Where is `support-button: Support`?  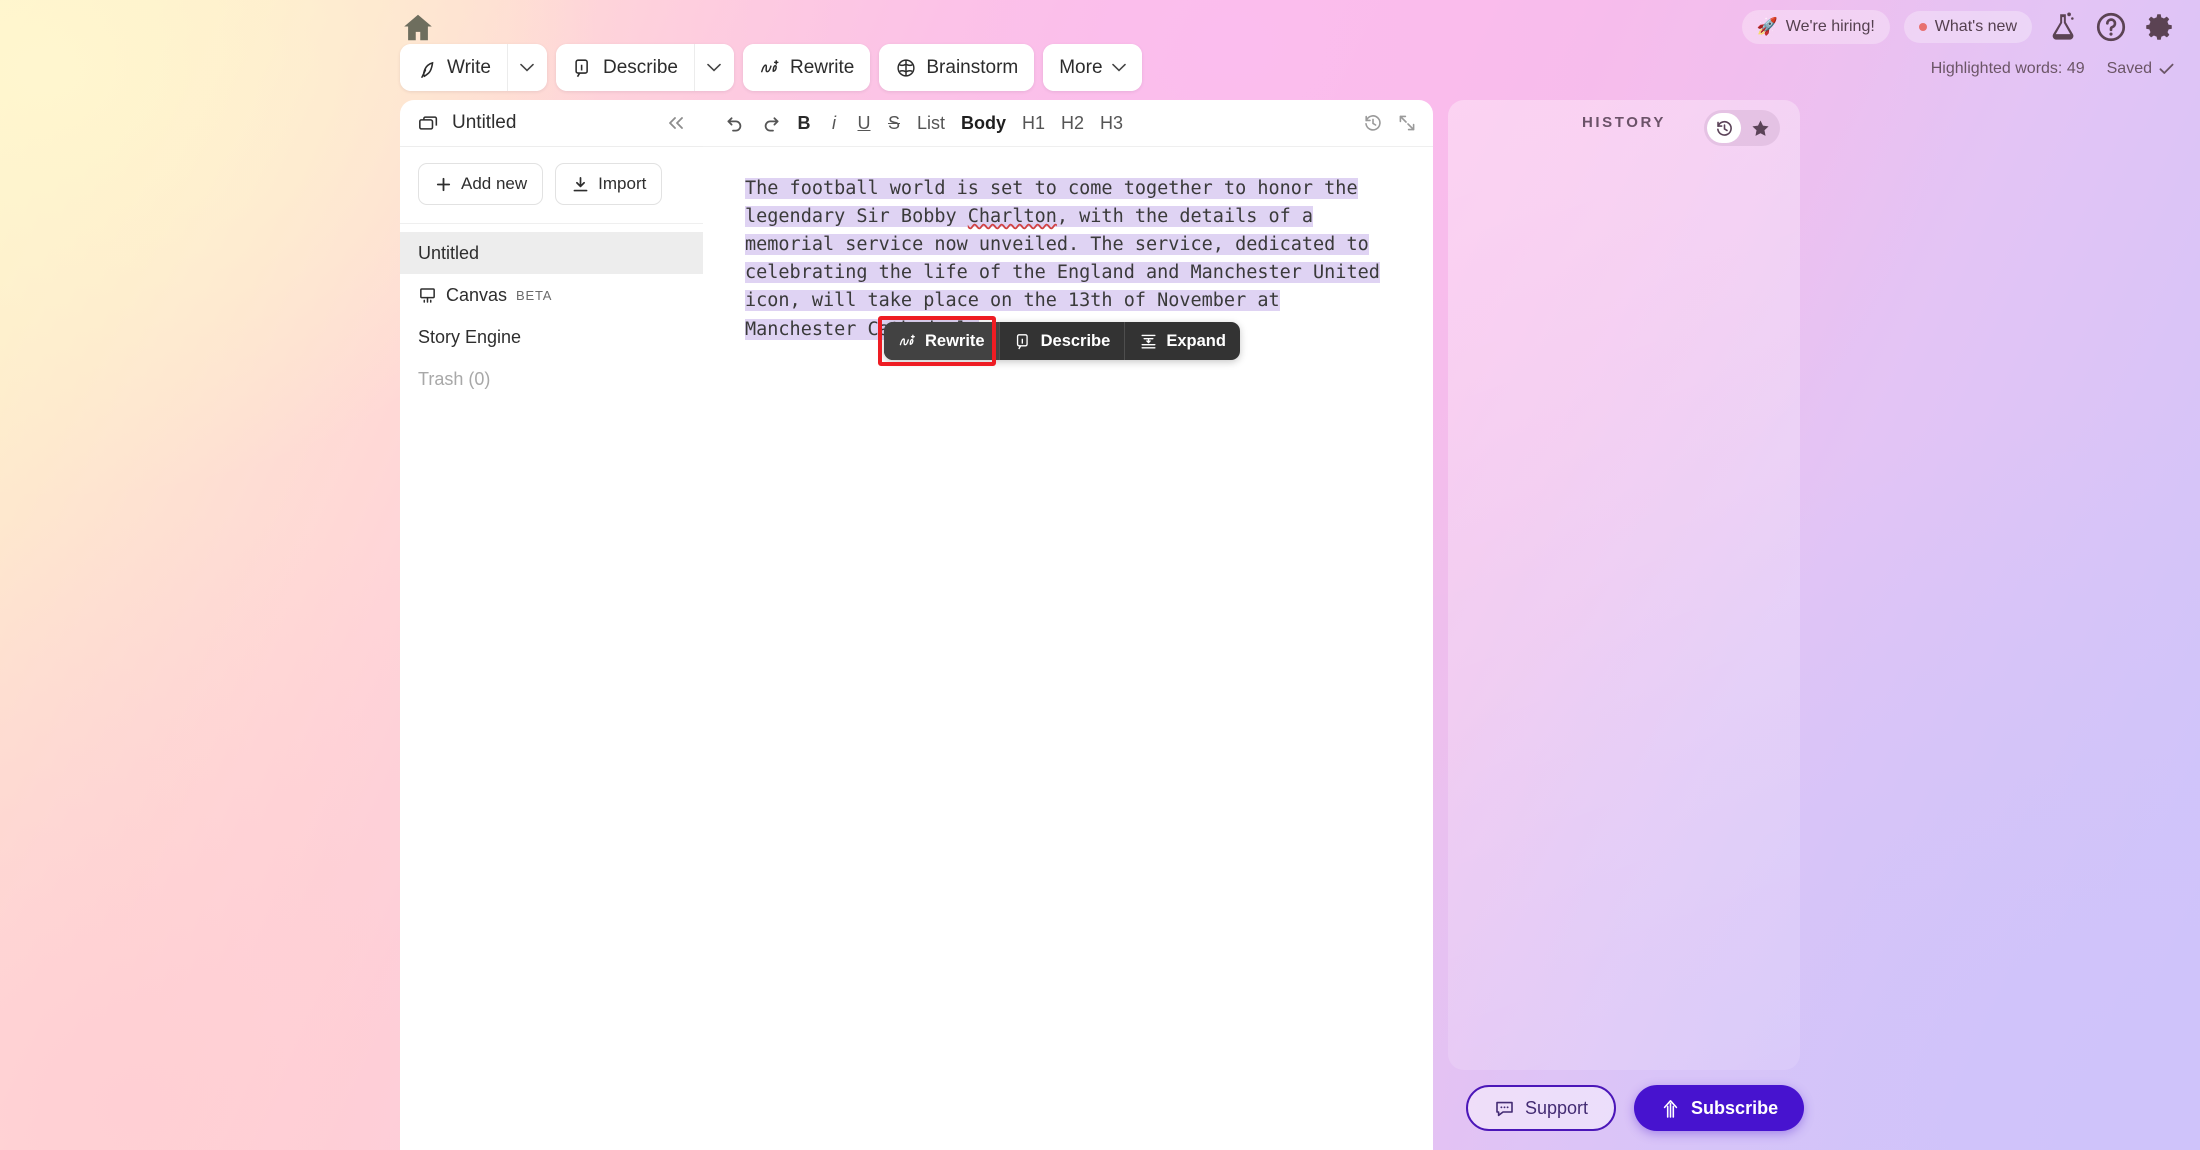
support-button: Support is located at coordinates (1541, 1108).